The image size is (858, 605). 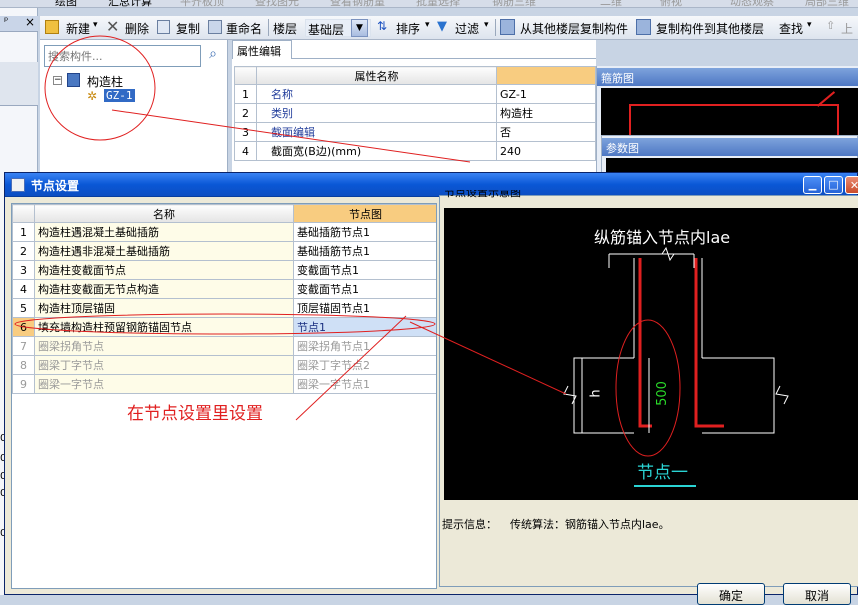 I want to click on menu-summary-calc: 汇总计算, so click(x=130, y=3).